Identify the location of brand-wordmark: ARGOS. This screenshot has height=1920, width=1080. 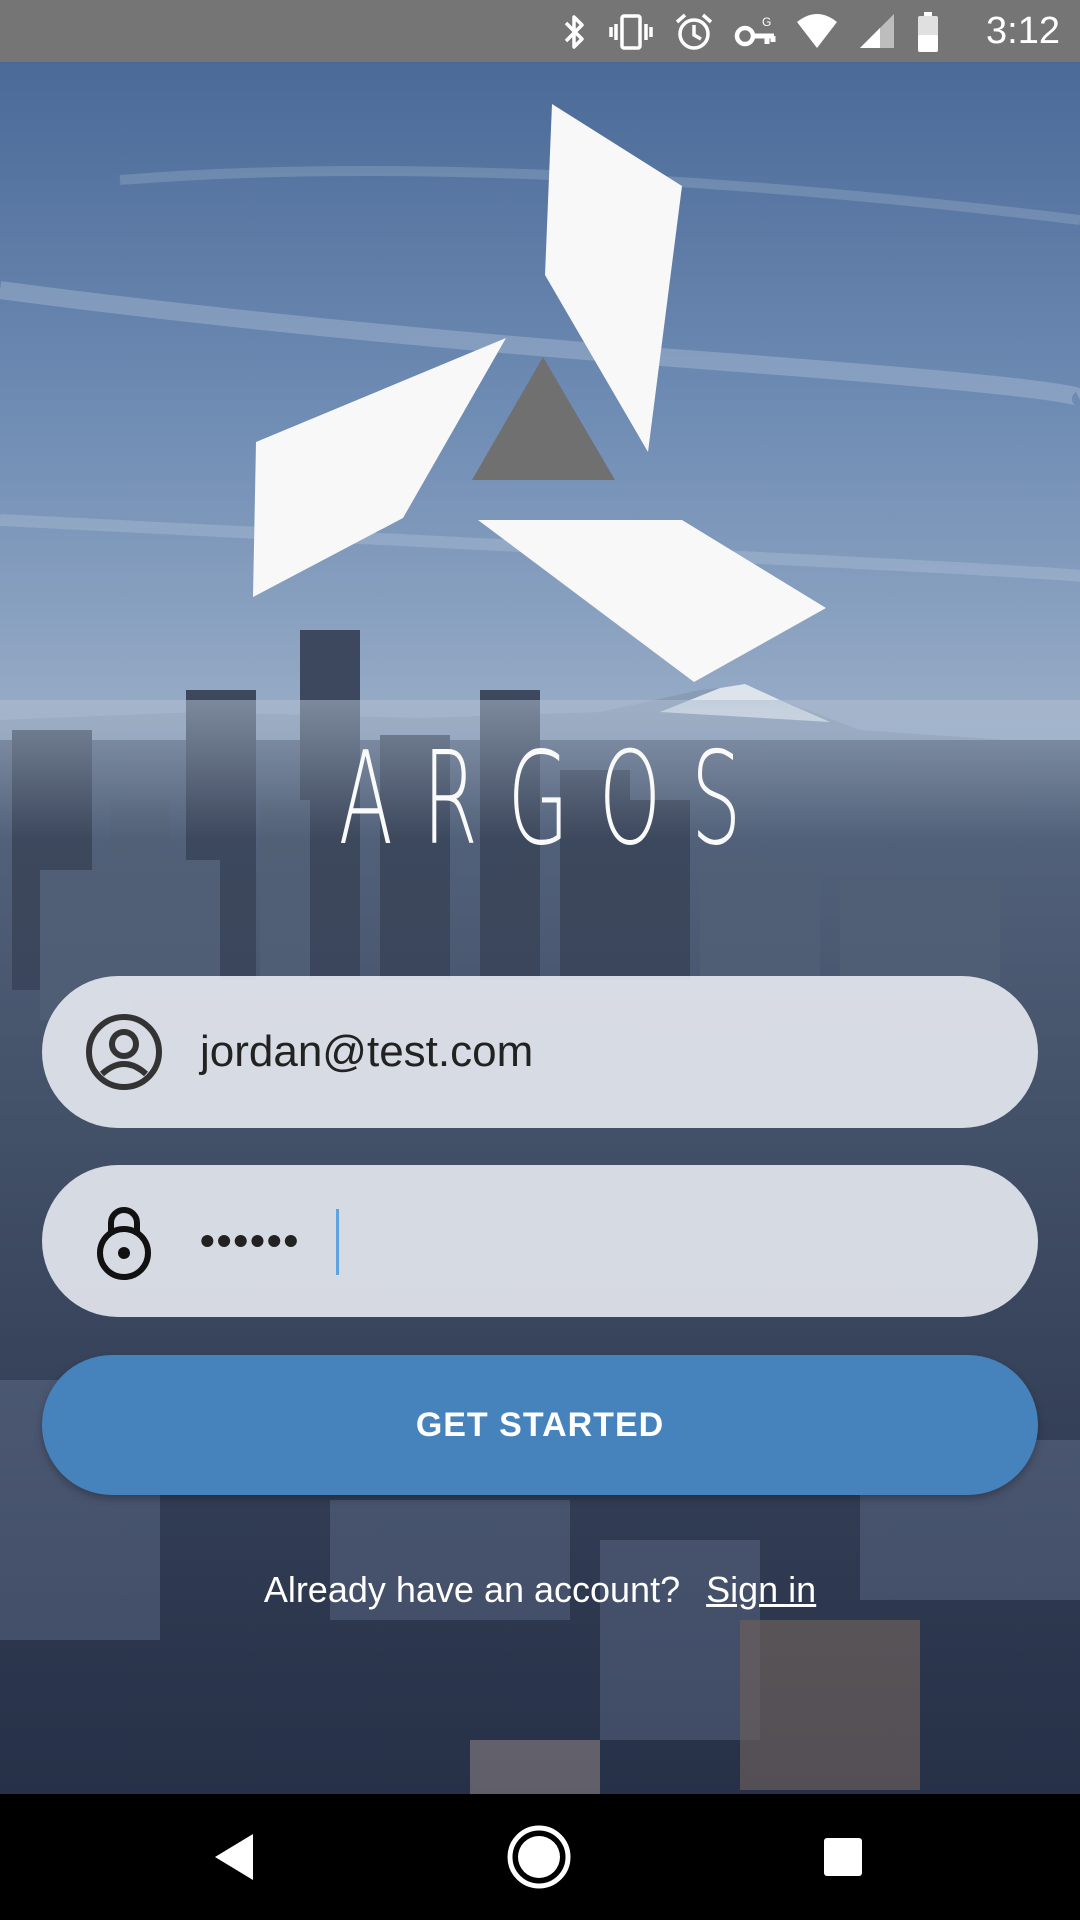
(555, 799).